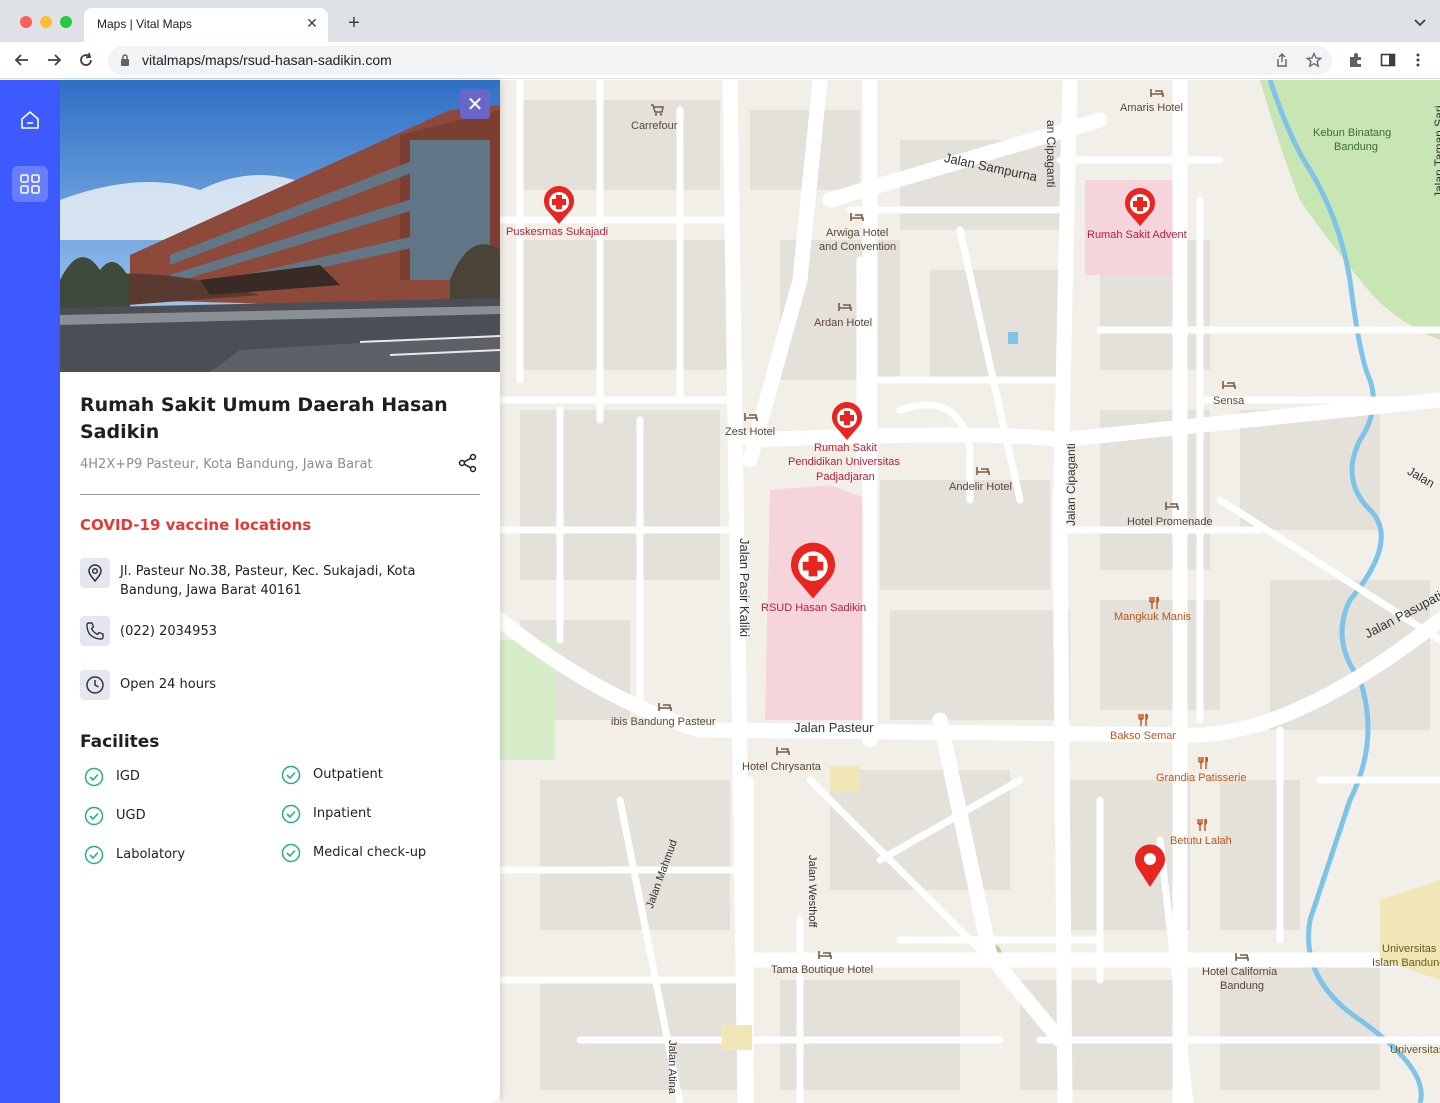 The height and width of the screenshot is (1103, 1440). I want to click on location-pin-icon, so click(1150, 866).